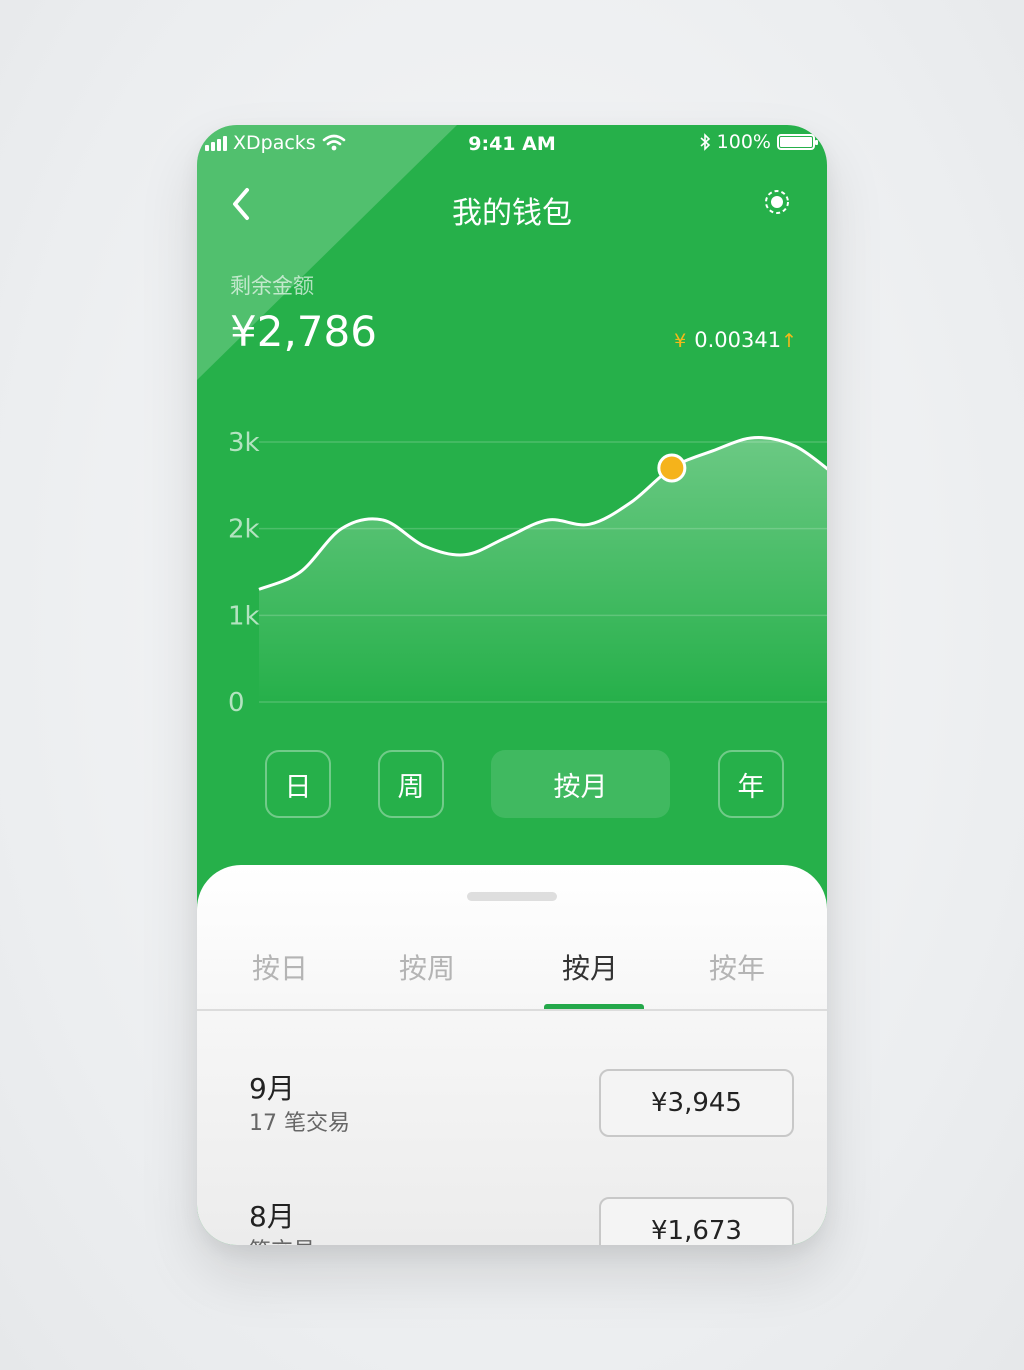 The height and width of the screenshot is (1370, 1024). What do you see at coordinates (299, 1123) in the screenshot?
I see `row-count: 17 笔交易` at bounding box center [299, 1123].